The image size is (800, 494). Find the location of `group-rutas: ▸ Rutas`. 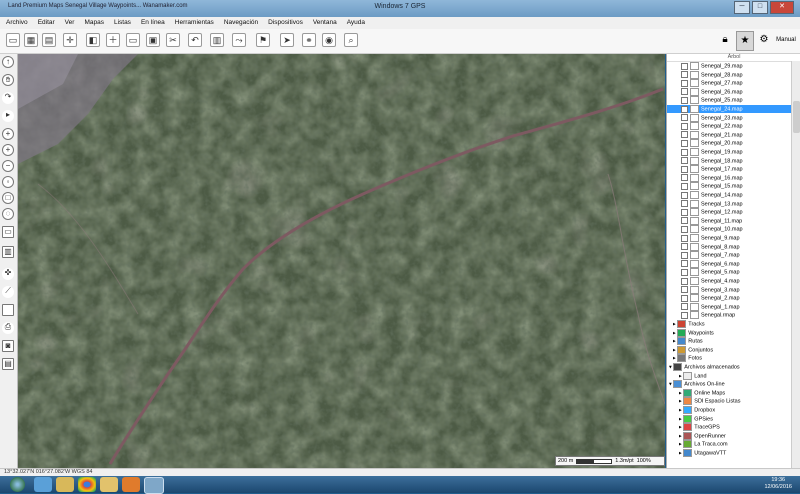

group-rutas: ▸ Rutas is located at coordinates (732, 341).